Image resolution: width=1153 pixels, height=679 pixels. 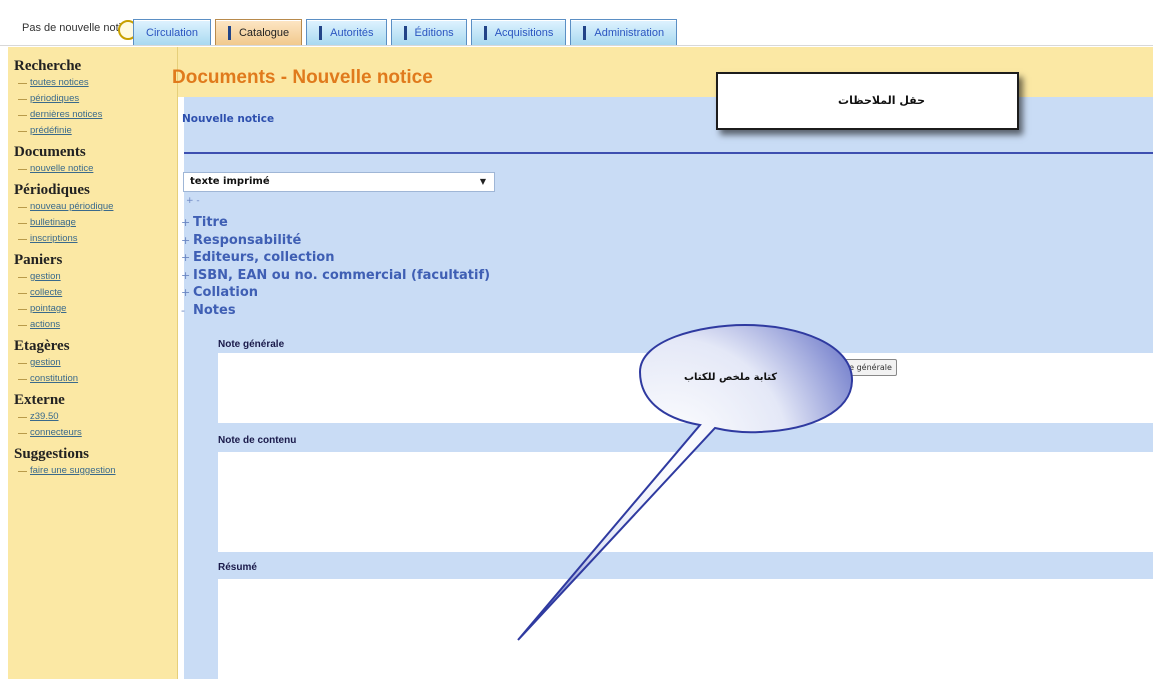 What do you see at coordinates (42, 346) in the screenshot?
I see `sidebar-heading-etageres: Etagères` at bounding box center [42, 346].